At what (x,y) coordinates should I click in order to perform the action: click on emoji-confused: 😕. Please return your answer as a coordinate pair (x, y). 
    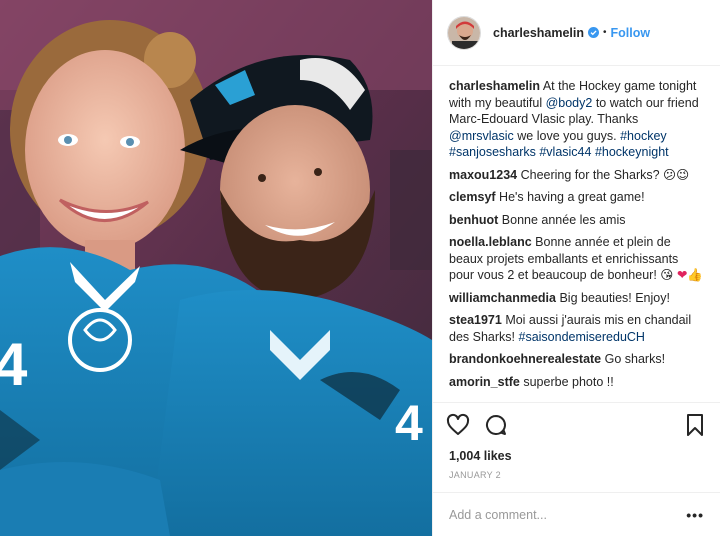
    Looking at the image, I should click on (670, 174).